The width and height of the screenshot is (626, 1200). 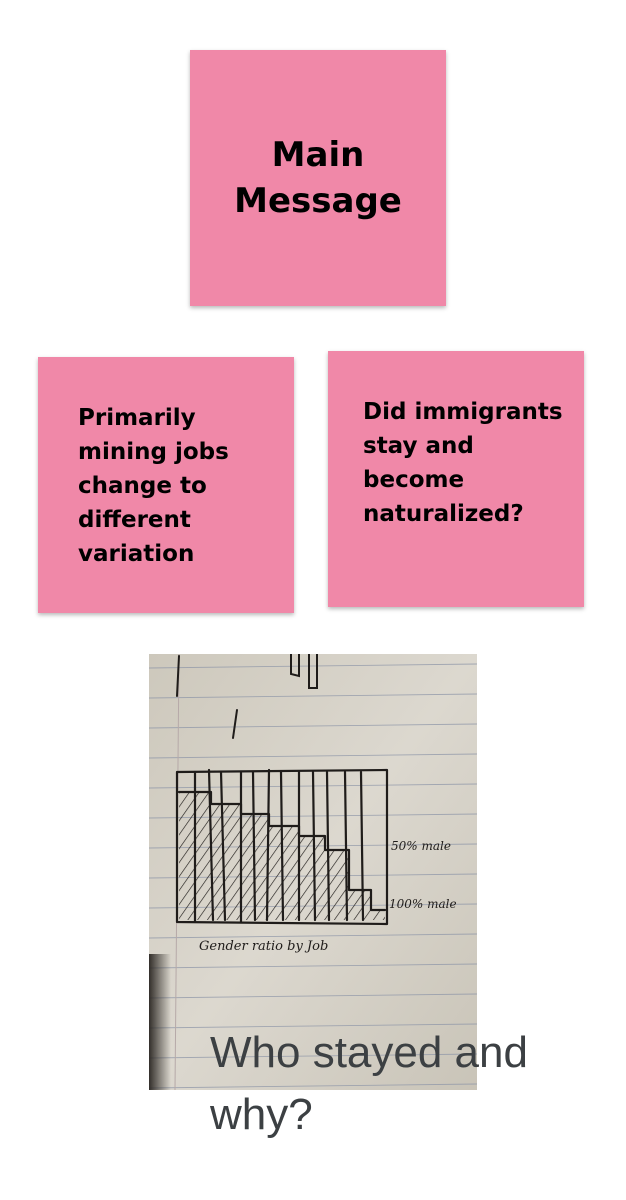 What do you see at coordinates (421, 846) in the screenshot?
I see `sketch-label-50-percent-male: 50% male` at bounding box center [421, 846].